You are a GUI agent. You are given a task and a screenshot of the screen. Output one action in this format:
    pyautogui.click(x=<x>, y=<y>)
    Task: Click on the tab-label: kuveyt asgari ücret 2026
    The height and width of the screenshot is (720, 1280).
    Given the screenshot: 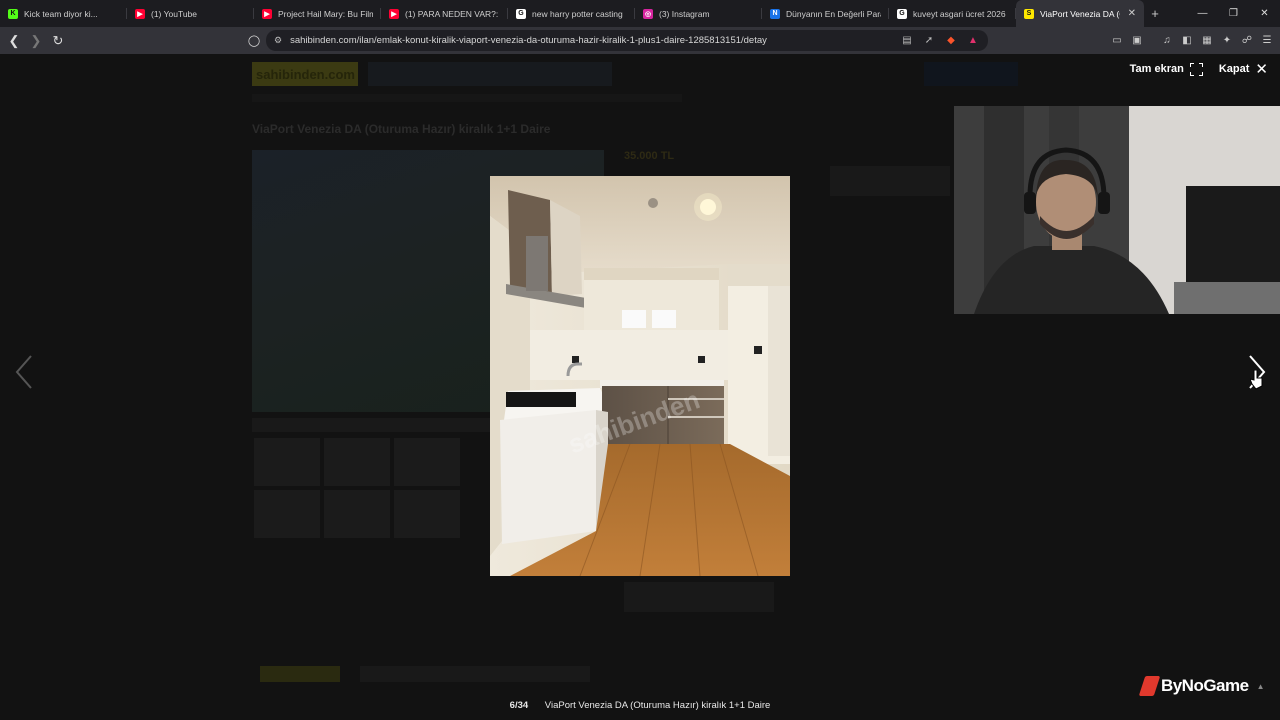 What is the action you would take?
    pyautogui.click(x=959, y=13)
    